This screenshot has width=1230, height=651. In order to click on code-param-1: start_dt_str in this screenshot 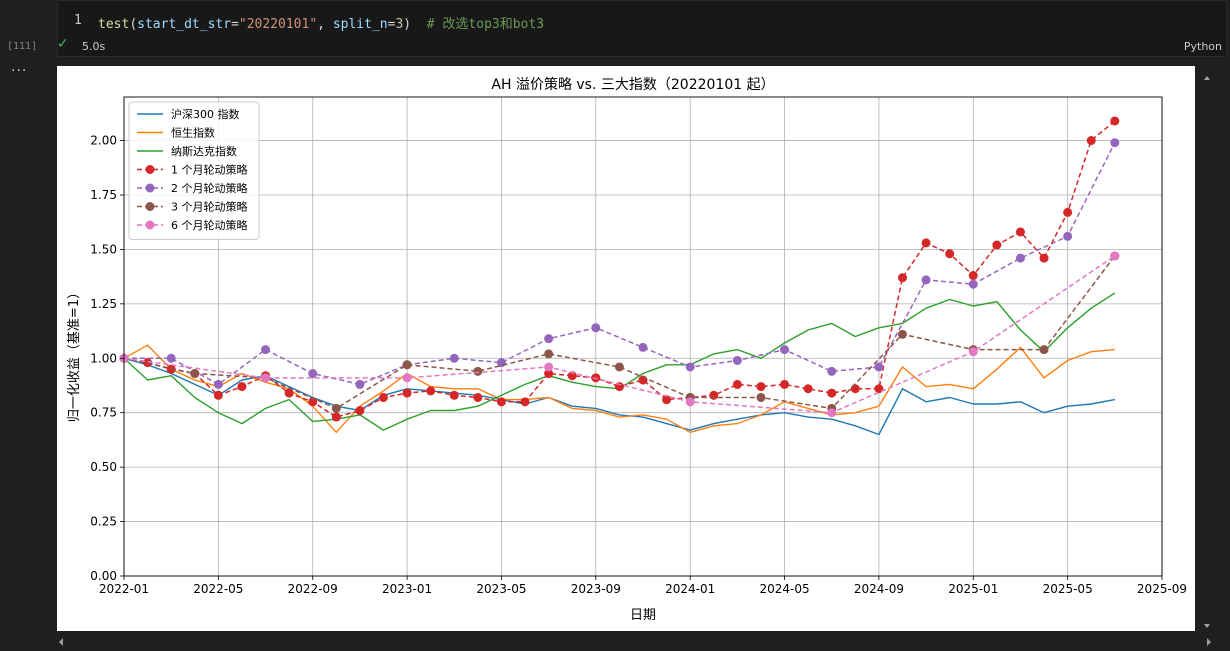, I will do `click(184, 24)`.